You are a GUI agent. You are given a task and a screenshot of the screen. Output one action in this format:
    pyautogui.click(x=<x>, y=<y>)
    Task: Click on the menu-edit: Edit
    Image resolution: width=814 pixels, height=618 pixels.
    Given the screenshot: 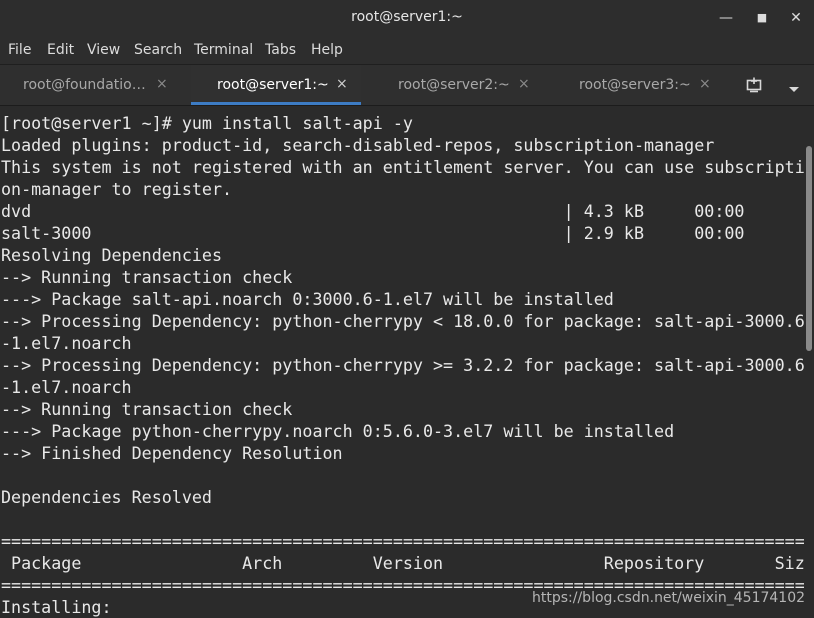 What is the action you would take?
    pyautogui.click(x=60, y=50)
    